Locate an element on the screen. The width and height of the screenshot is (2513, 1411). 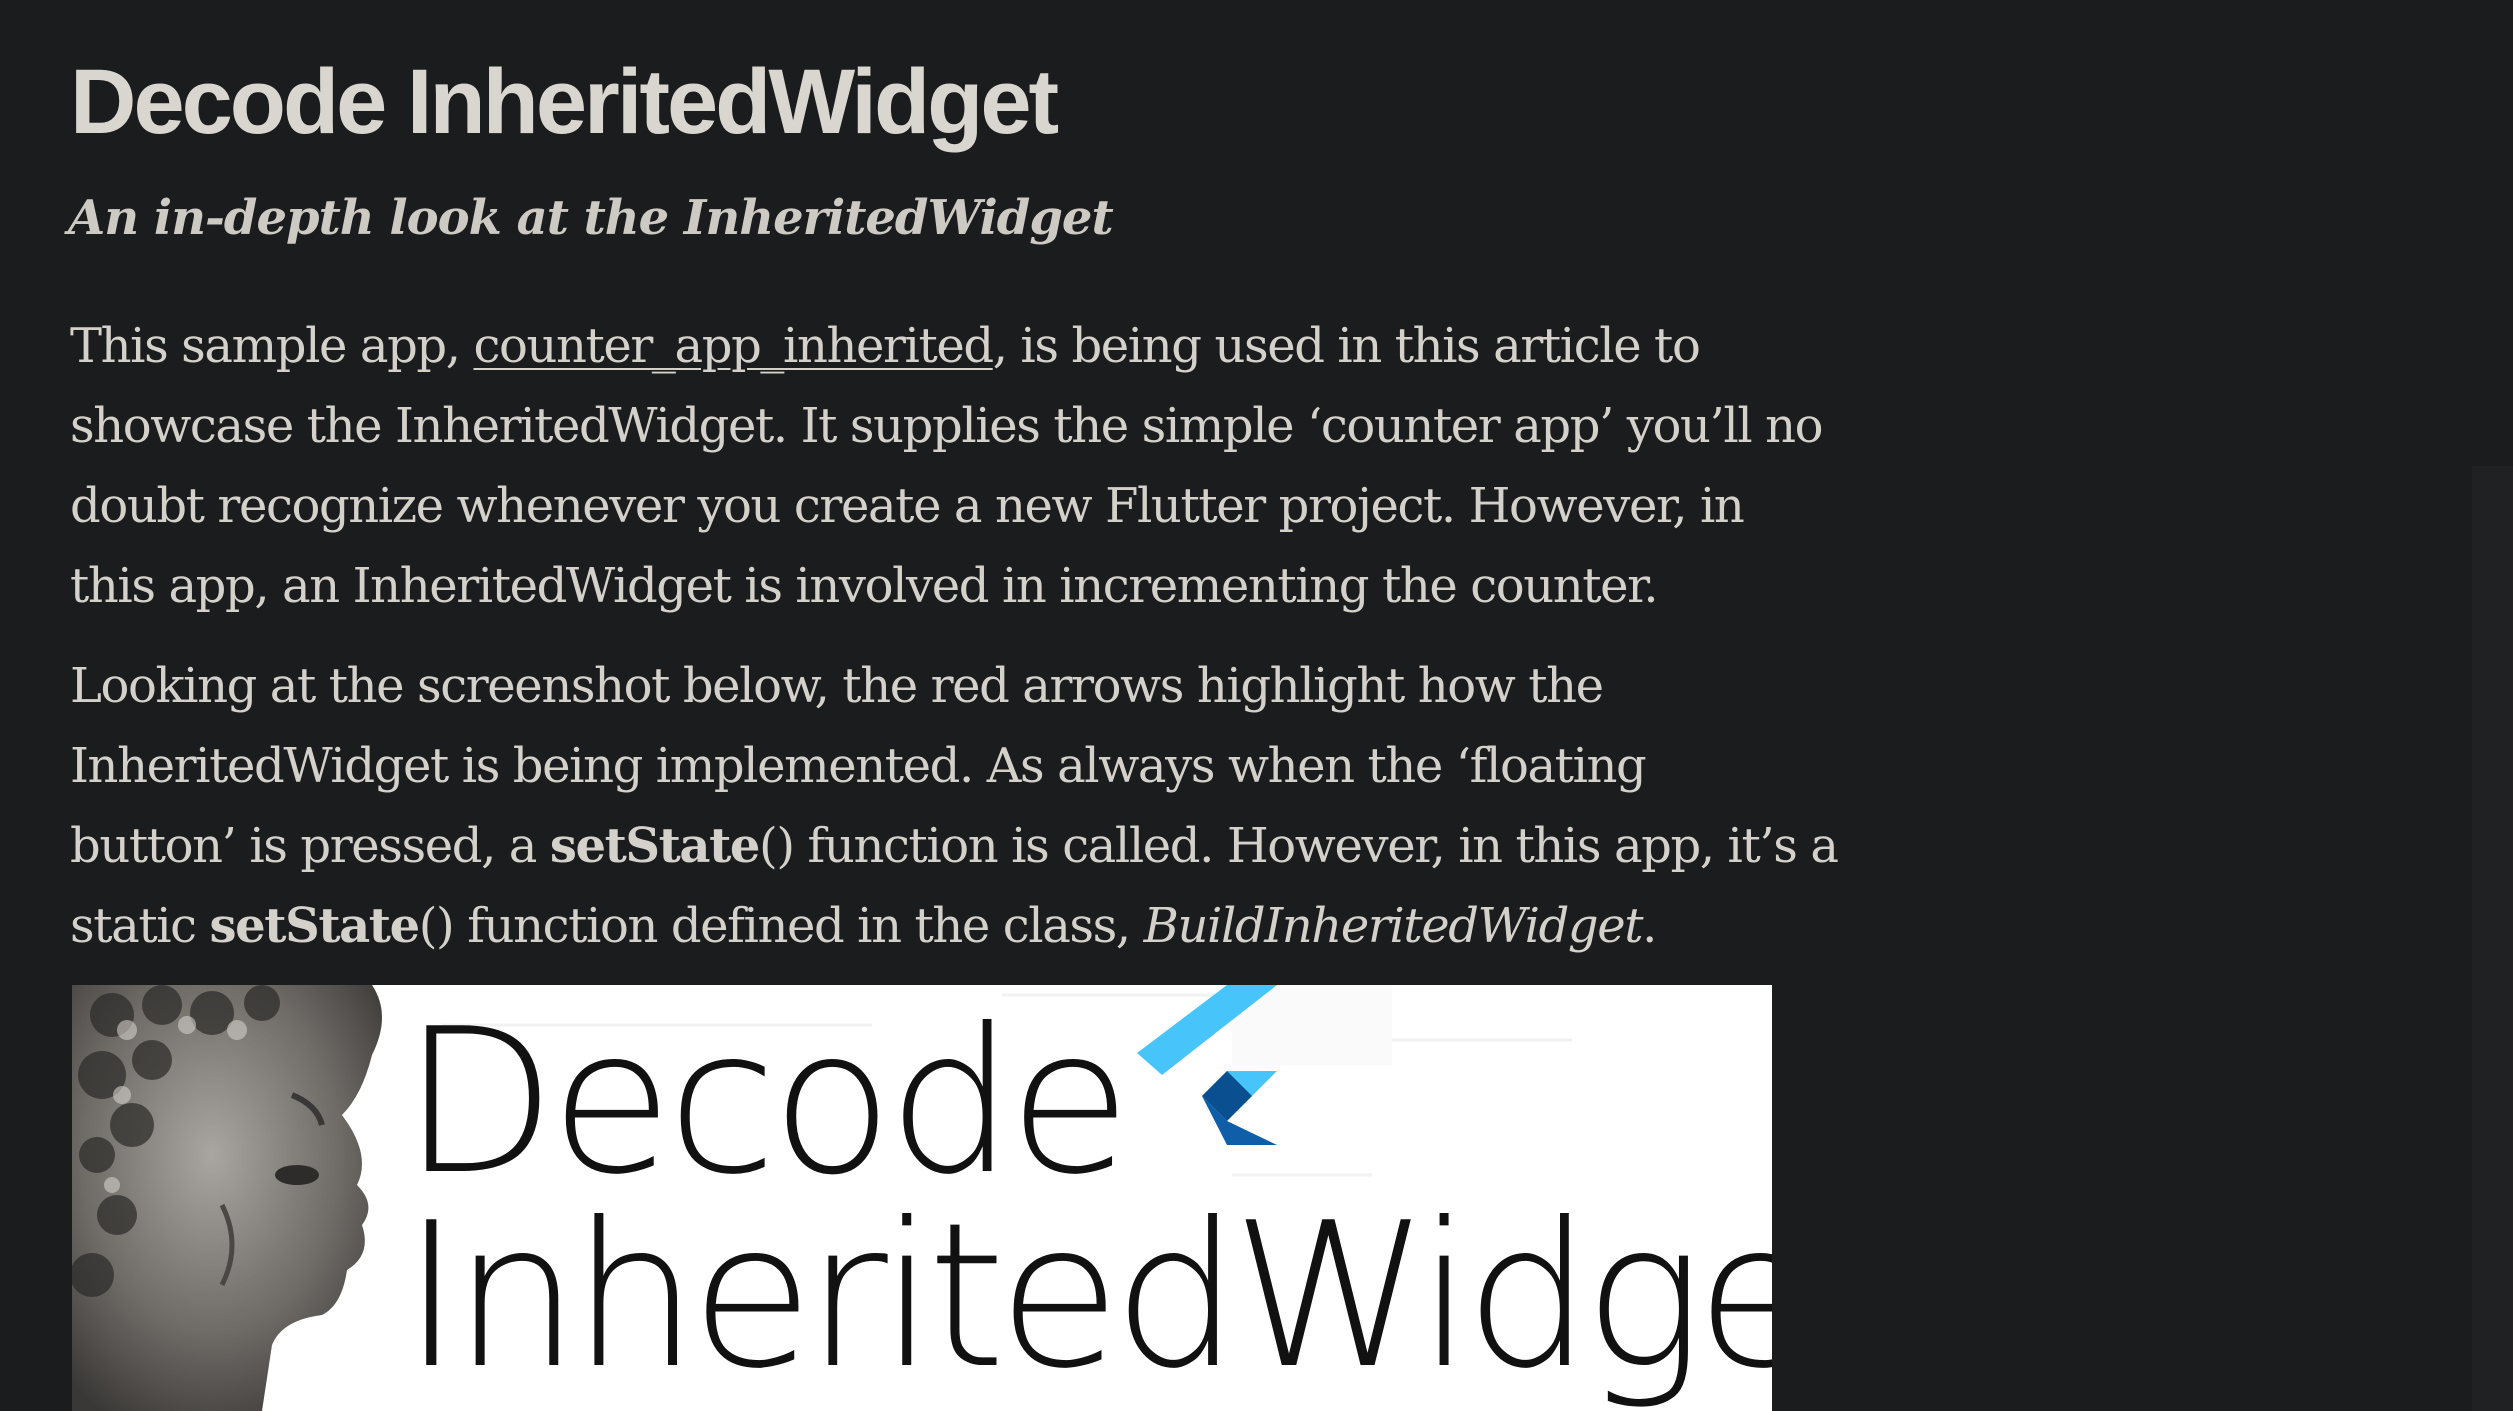
david-bust-icon is located at coordinates (227, 1198).